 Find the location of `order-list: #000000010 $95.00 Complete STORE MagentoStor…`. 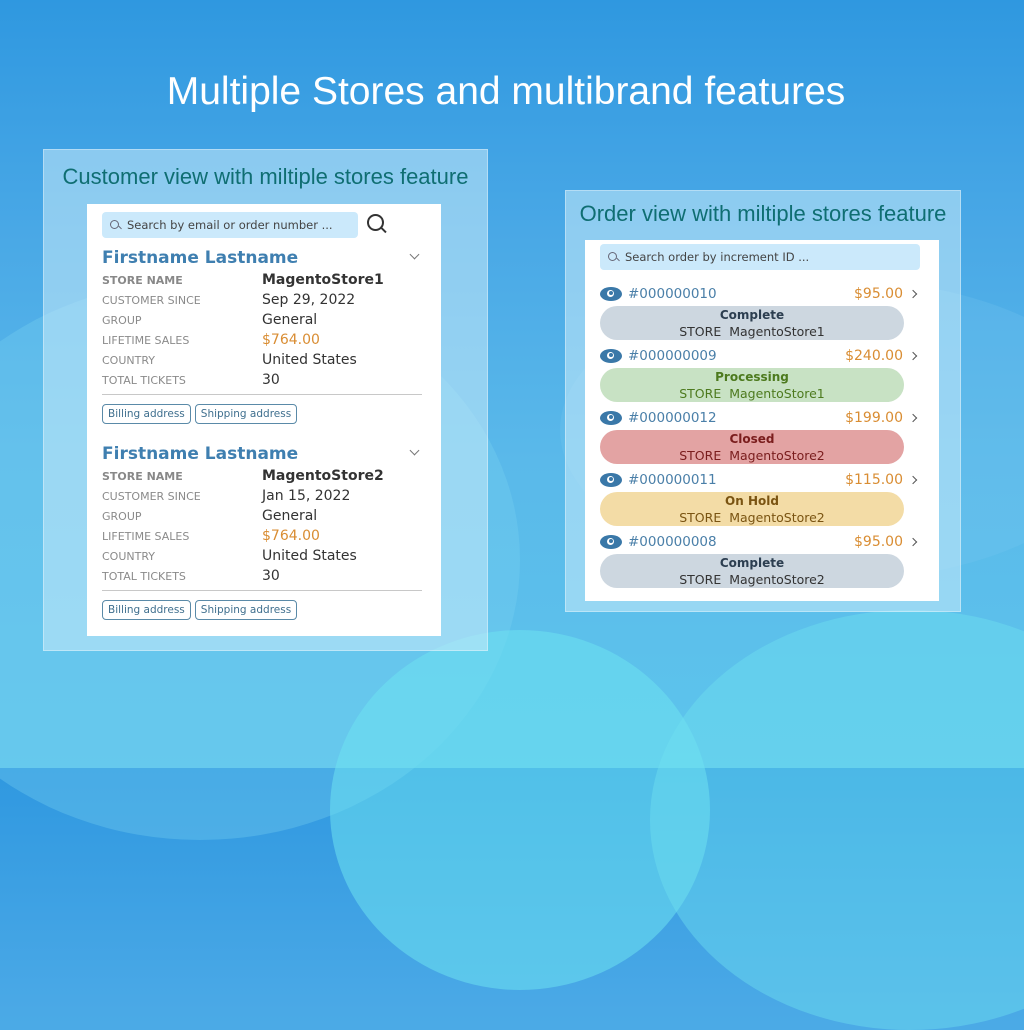

order-list: #000000010 $95.00 Complete STORE MagentoStor… is located at coordinates (760, 437).